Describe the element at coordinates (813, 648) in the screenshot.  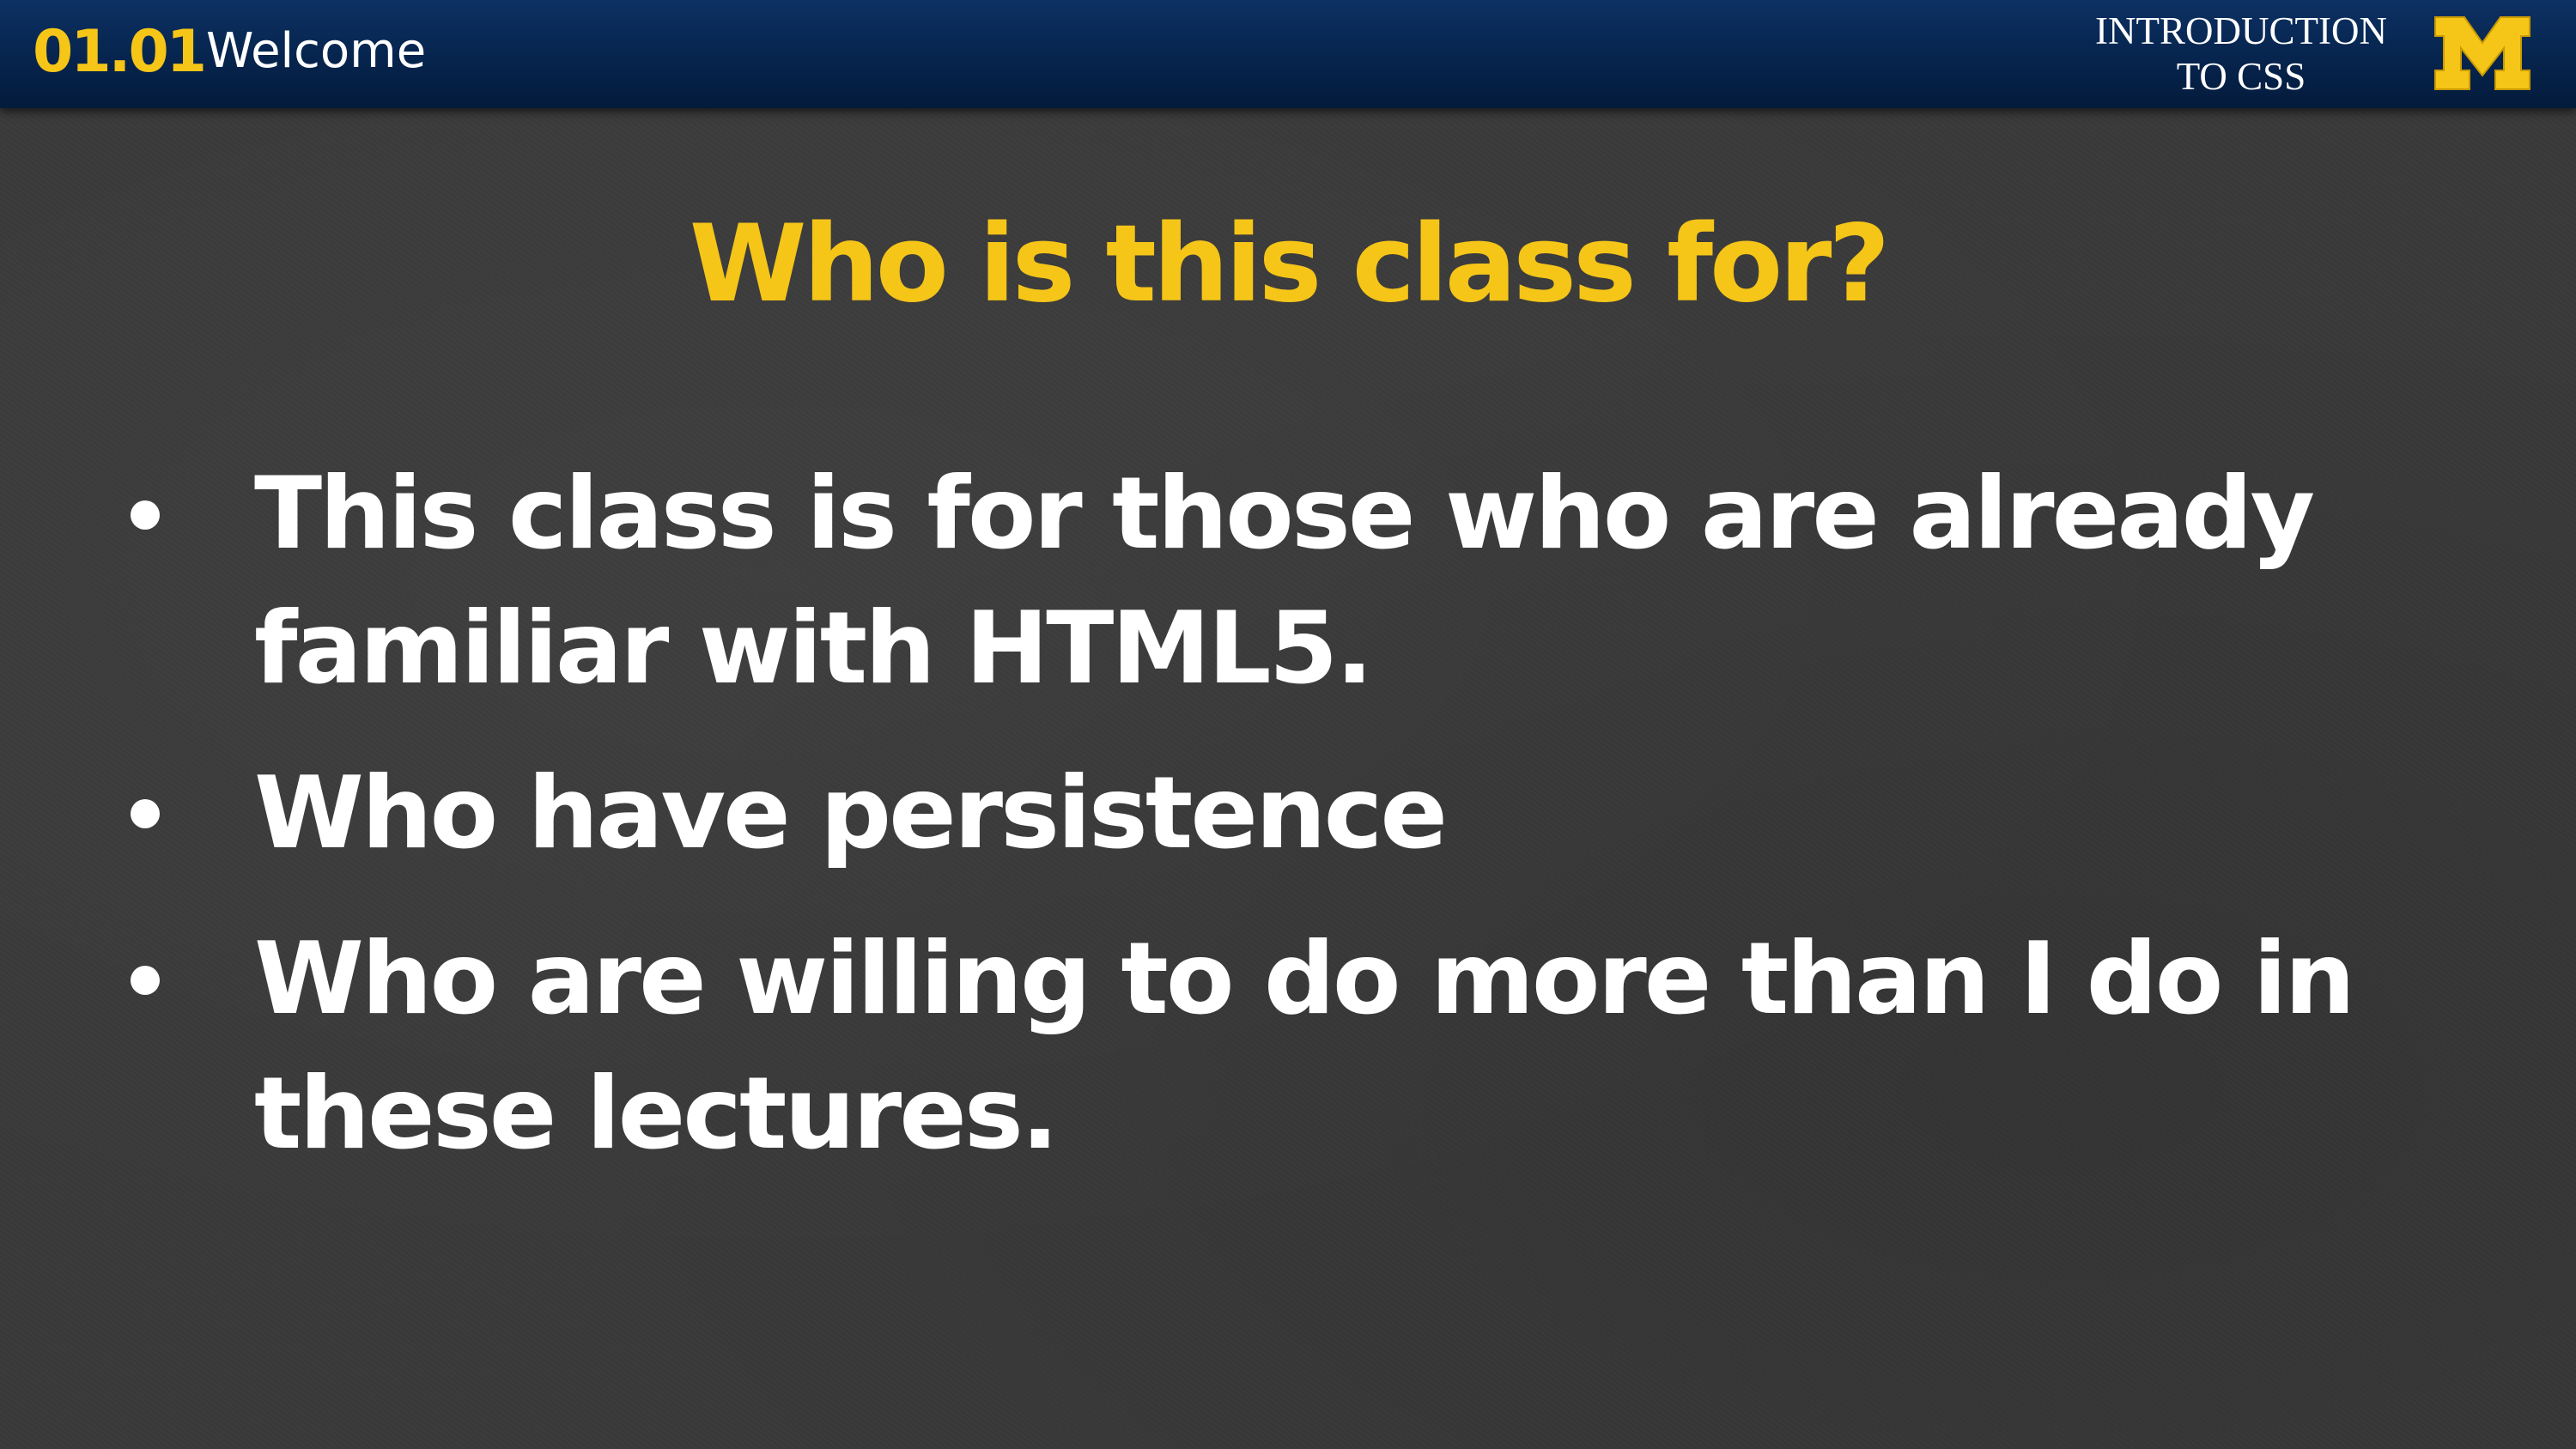
I see `bullet-line: familiar with HTML5.` at that location.